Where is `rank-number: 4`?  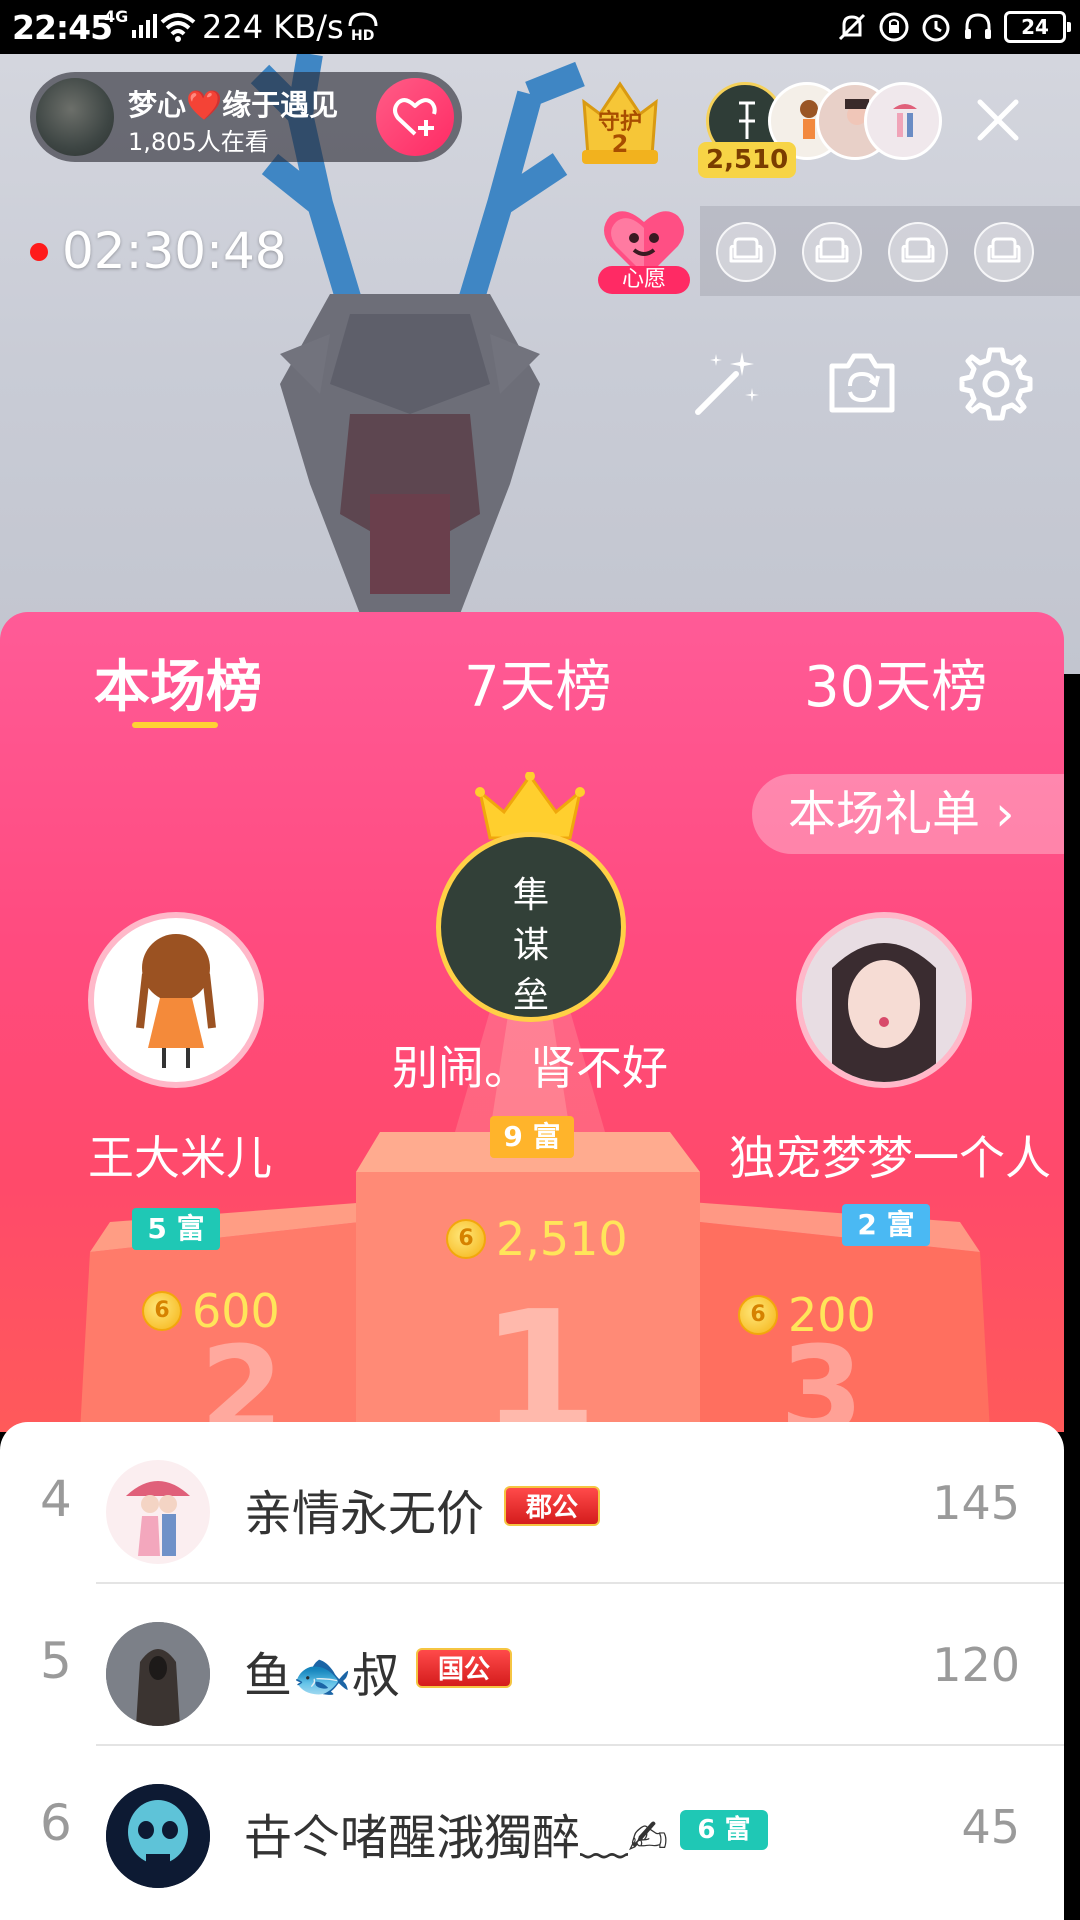
rank-number: 4 is located at coordinates (56, 1499).